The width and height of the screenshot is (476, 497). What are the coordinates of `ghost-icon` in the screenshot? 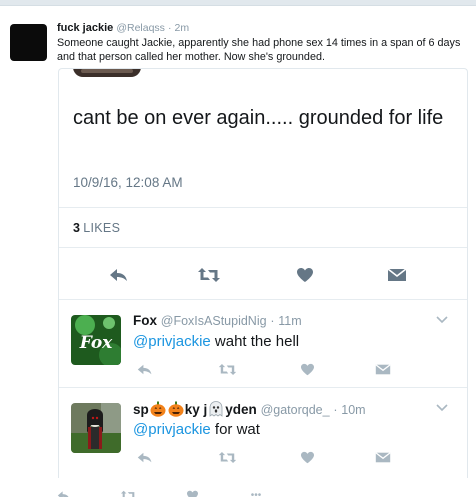 It's located at (216, 409).